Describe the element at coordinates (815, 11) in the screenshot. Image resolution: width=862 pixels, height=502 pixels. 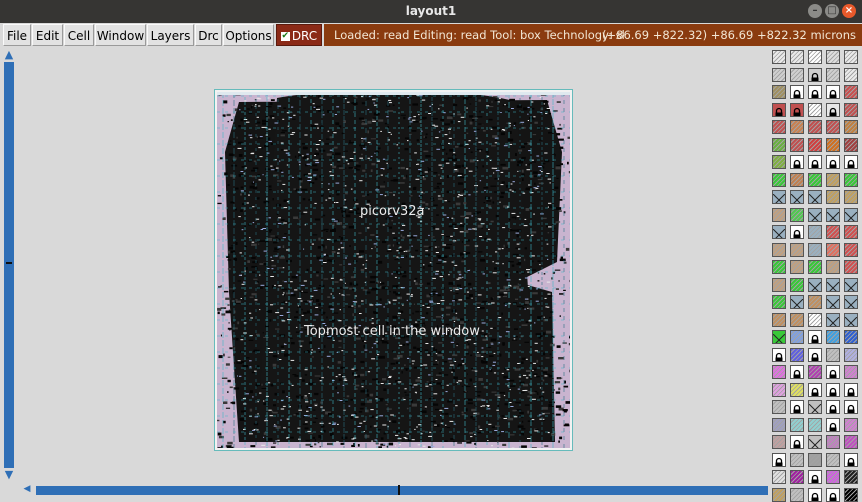
I see `minimize-icon: –` at that location.